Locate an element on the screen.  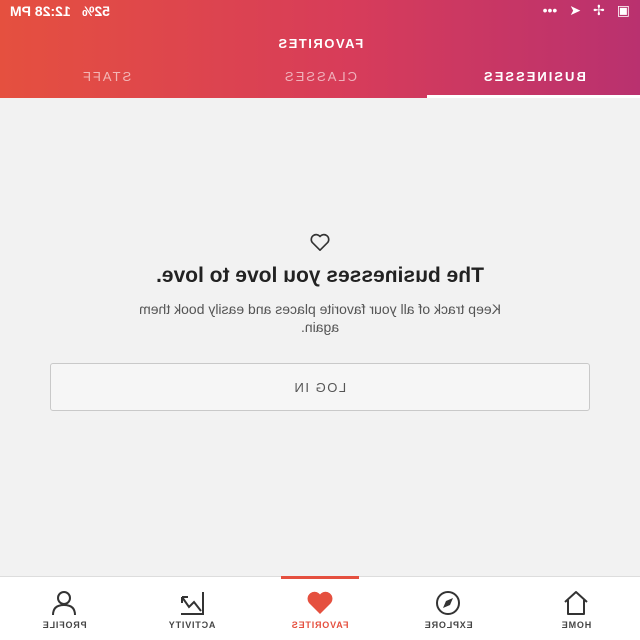
tab-staff: STAFF is located at coordinates (106, 80).